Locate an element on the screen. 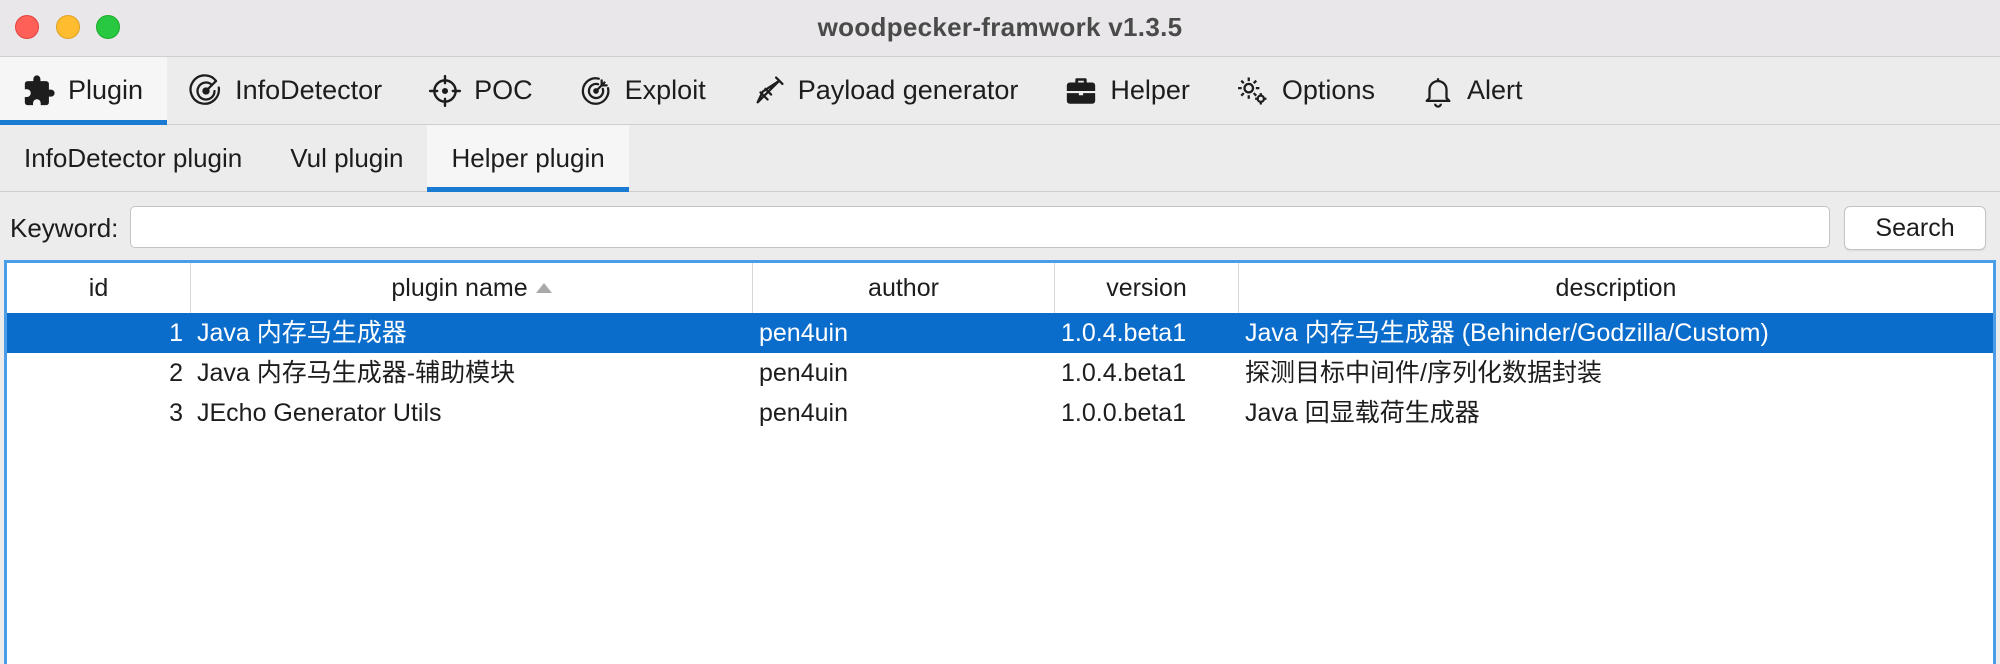  bell-icon is located at coordinates (1438, 91).